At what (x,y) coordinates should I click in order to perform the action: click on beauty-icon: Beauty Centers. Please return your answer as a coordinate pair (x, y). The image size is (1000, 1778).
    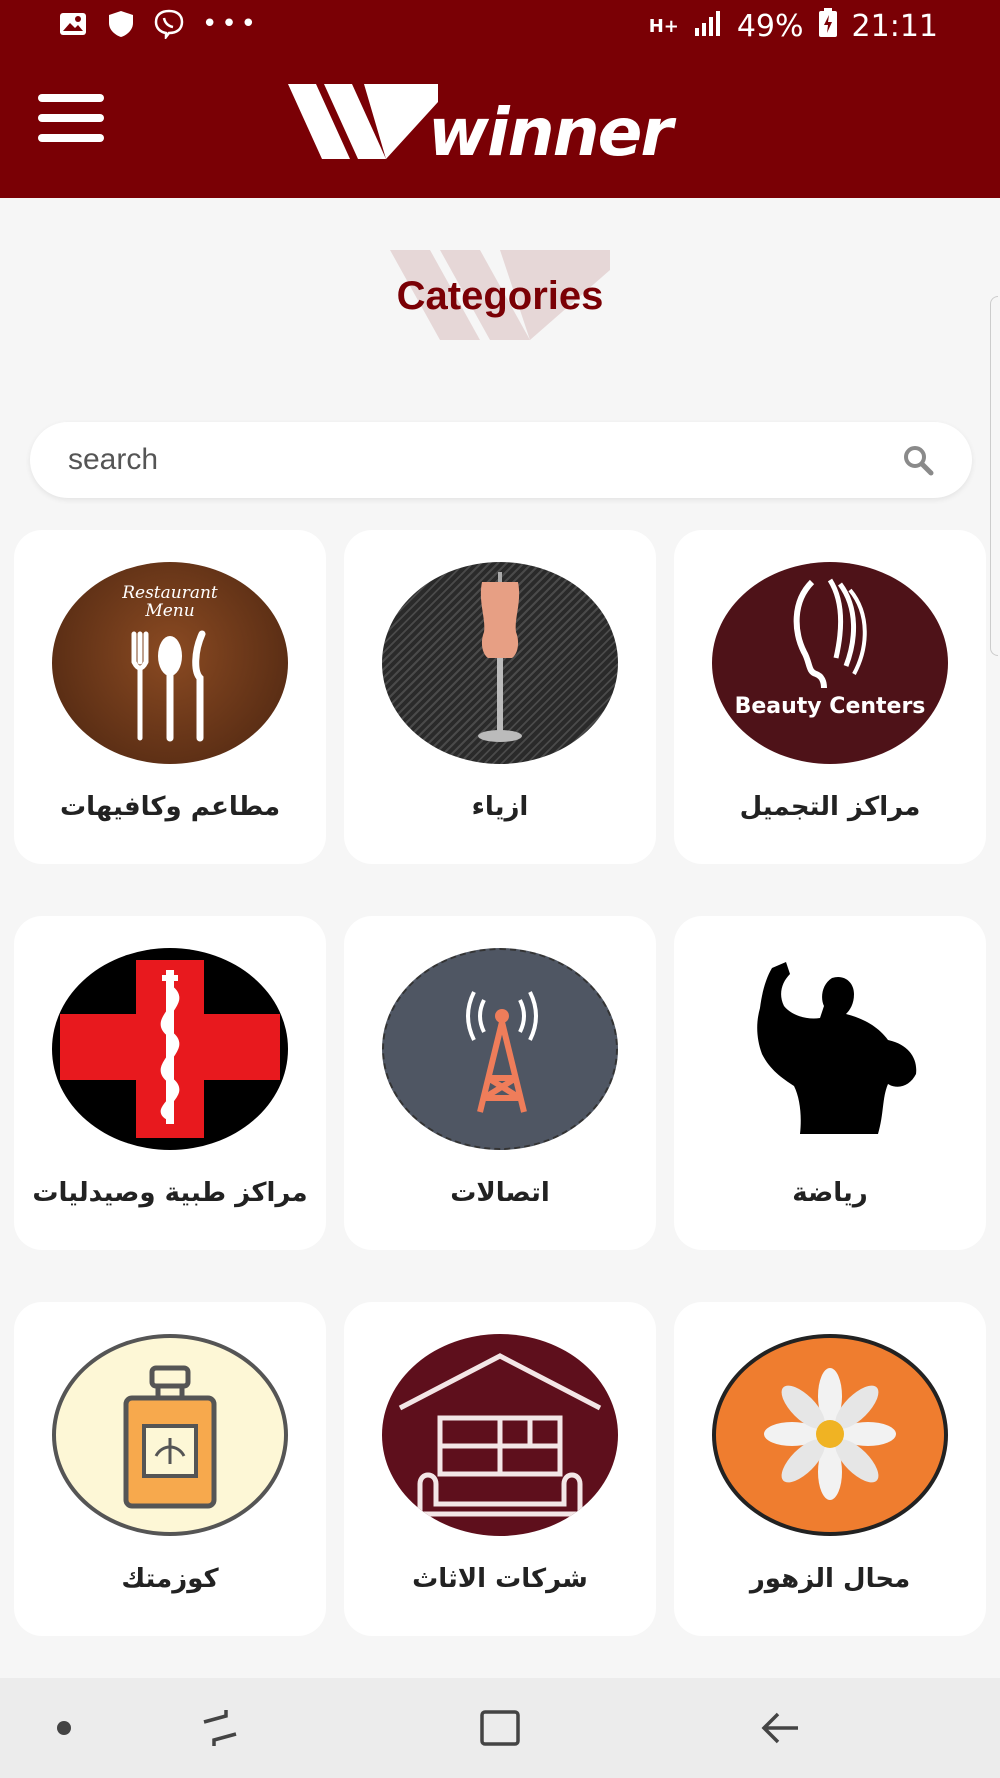
    Looking at the image, I should click on (830, 663).